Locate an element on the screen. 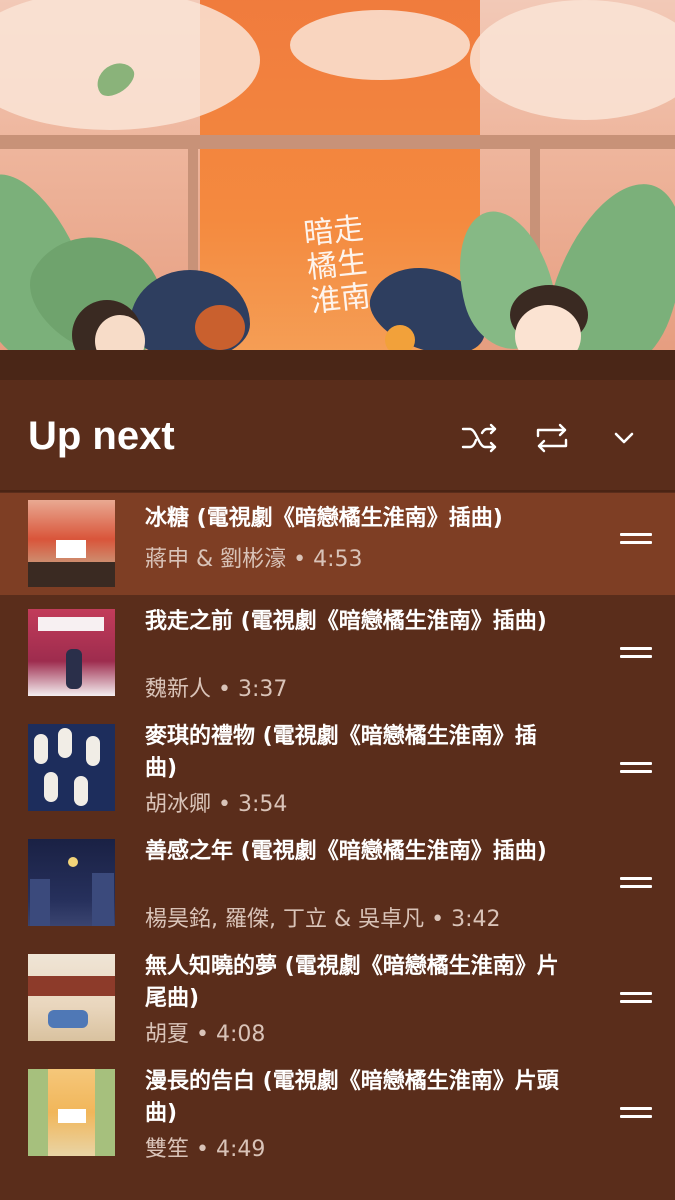  track-title: 麥琪的禮物 (電視劇《暗戀橘生淮南》插曲) is located at coordinates (341, 752).